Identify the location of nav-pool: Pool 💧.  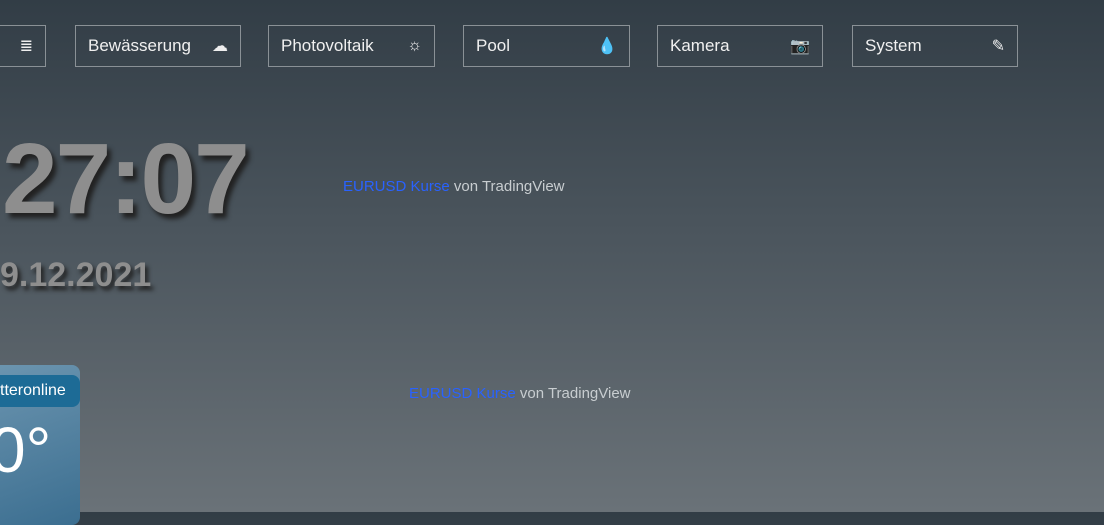
(546, 46).